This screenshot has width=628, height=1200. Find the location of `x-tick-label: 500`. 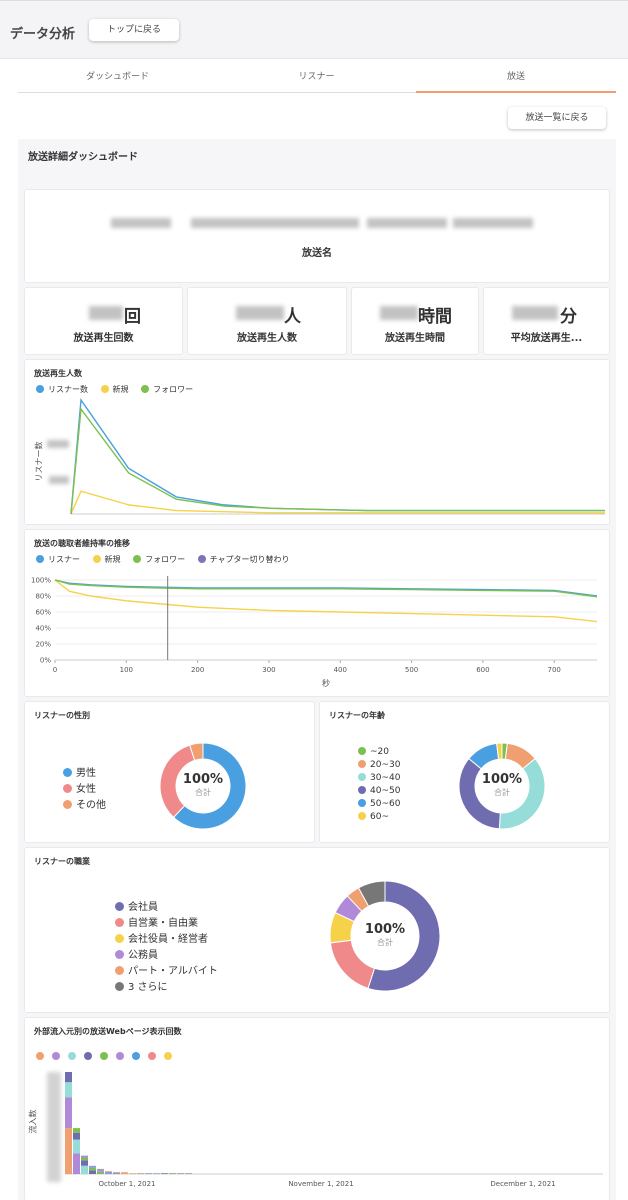

x-tick-label: 500 is located at coordinates (411, 670).